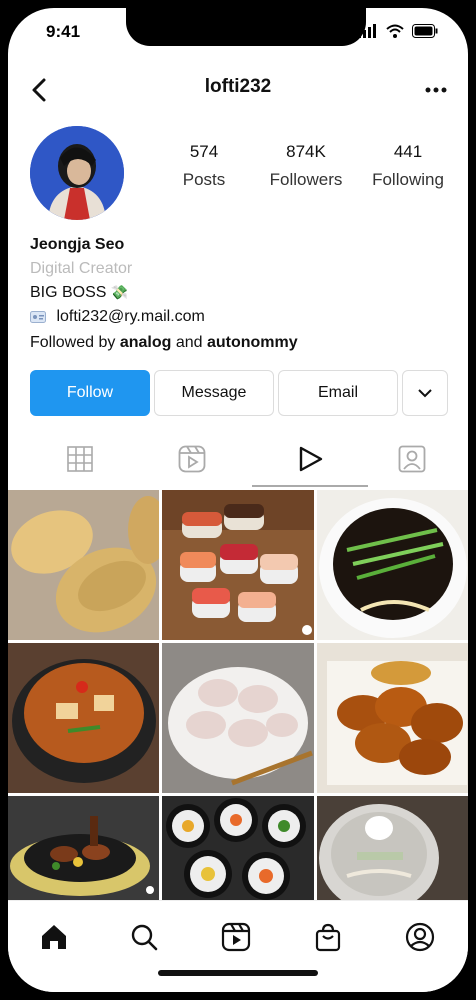 The height and width of the screenshot is (1000, 476). I want to click on play-icon, so click(310, 459).